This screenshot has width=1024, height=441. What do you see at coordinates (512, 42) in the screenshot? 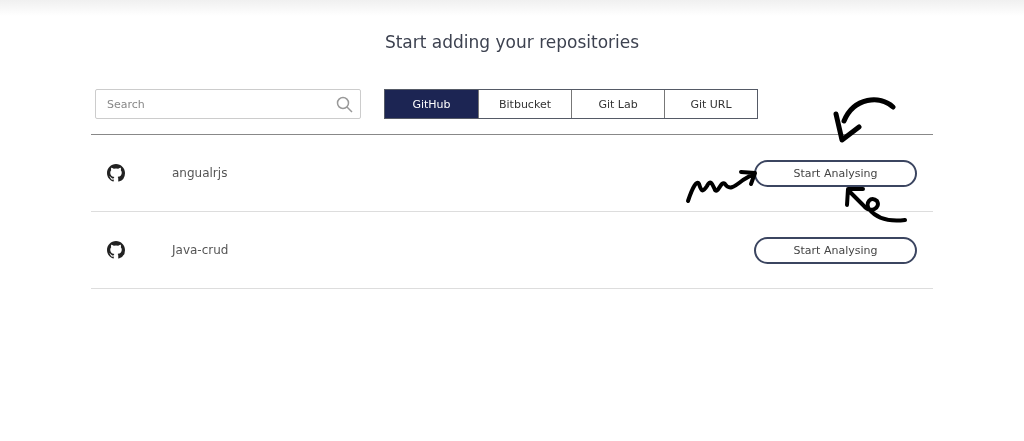
I see `page-title: Start adding your repositories` at bounding box center [512, 42].